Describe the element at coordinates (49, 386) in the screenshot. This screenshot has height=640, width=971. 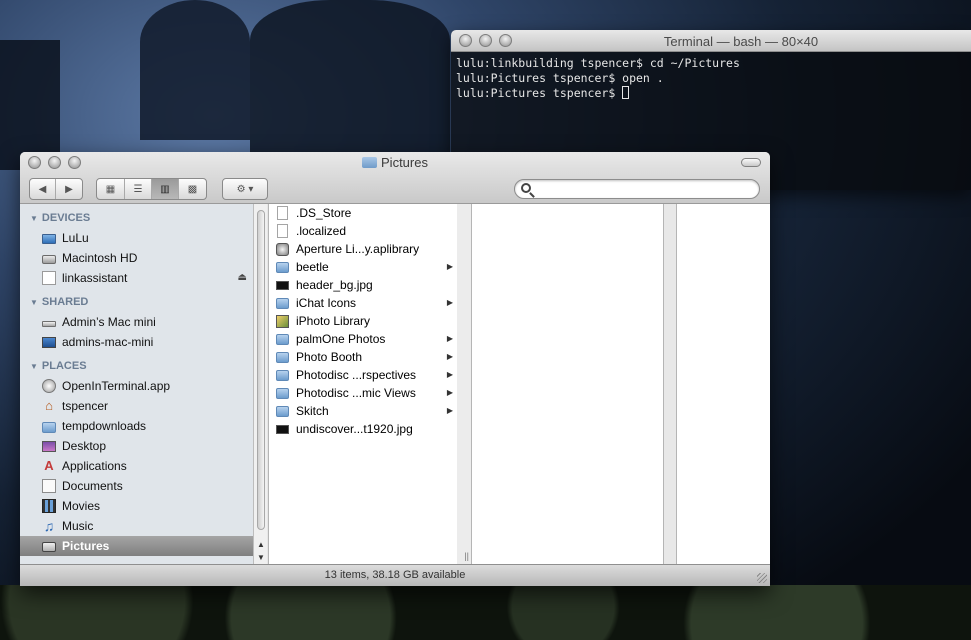
I see `app-icon` at that location.